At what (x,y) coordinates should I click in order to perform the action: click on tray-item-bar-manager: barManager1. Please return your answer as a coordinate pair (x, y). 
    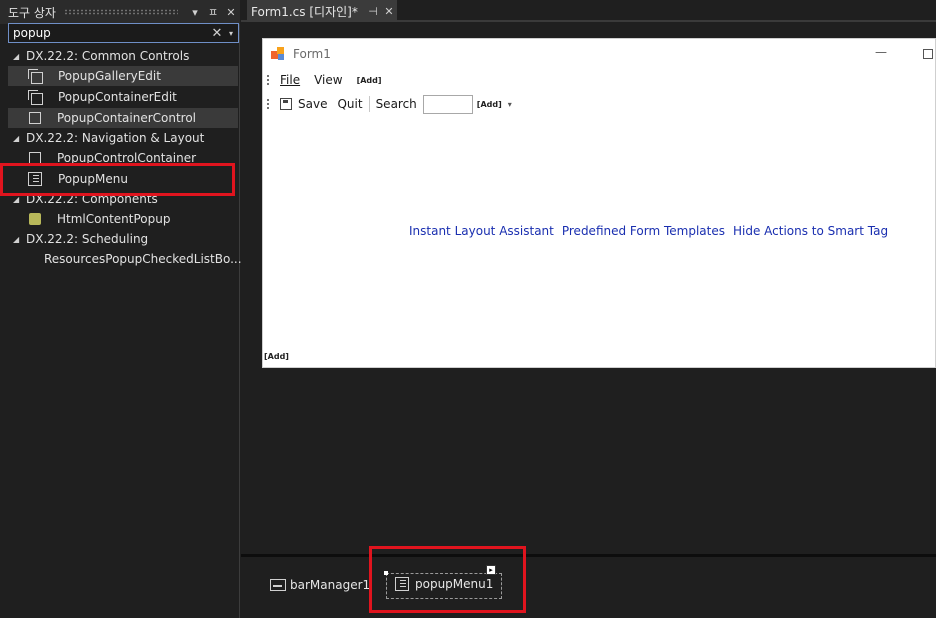
    Looking at the image, I should click on (320, 585).